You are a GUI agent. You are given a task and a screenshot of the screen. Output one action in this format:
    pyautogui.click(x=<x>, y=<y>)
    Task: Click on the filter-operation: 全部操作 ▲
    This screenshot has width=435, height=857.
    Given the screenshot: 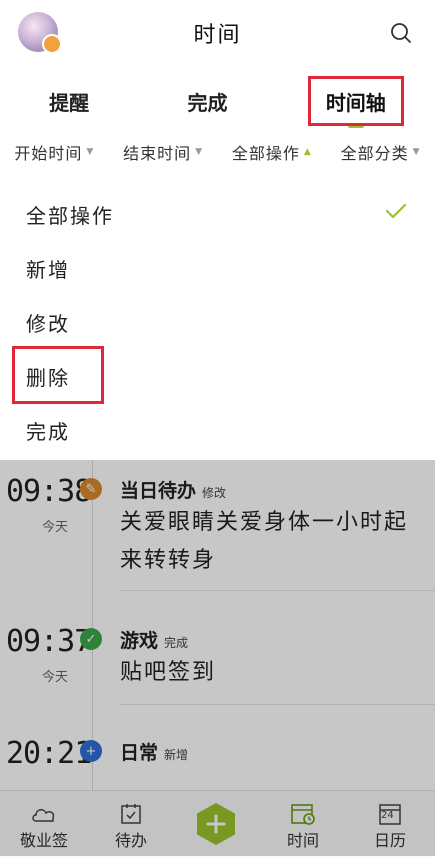 What is the action you would take?
    pyautogui.click(x=272, y=152)
    